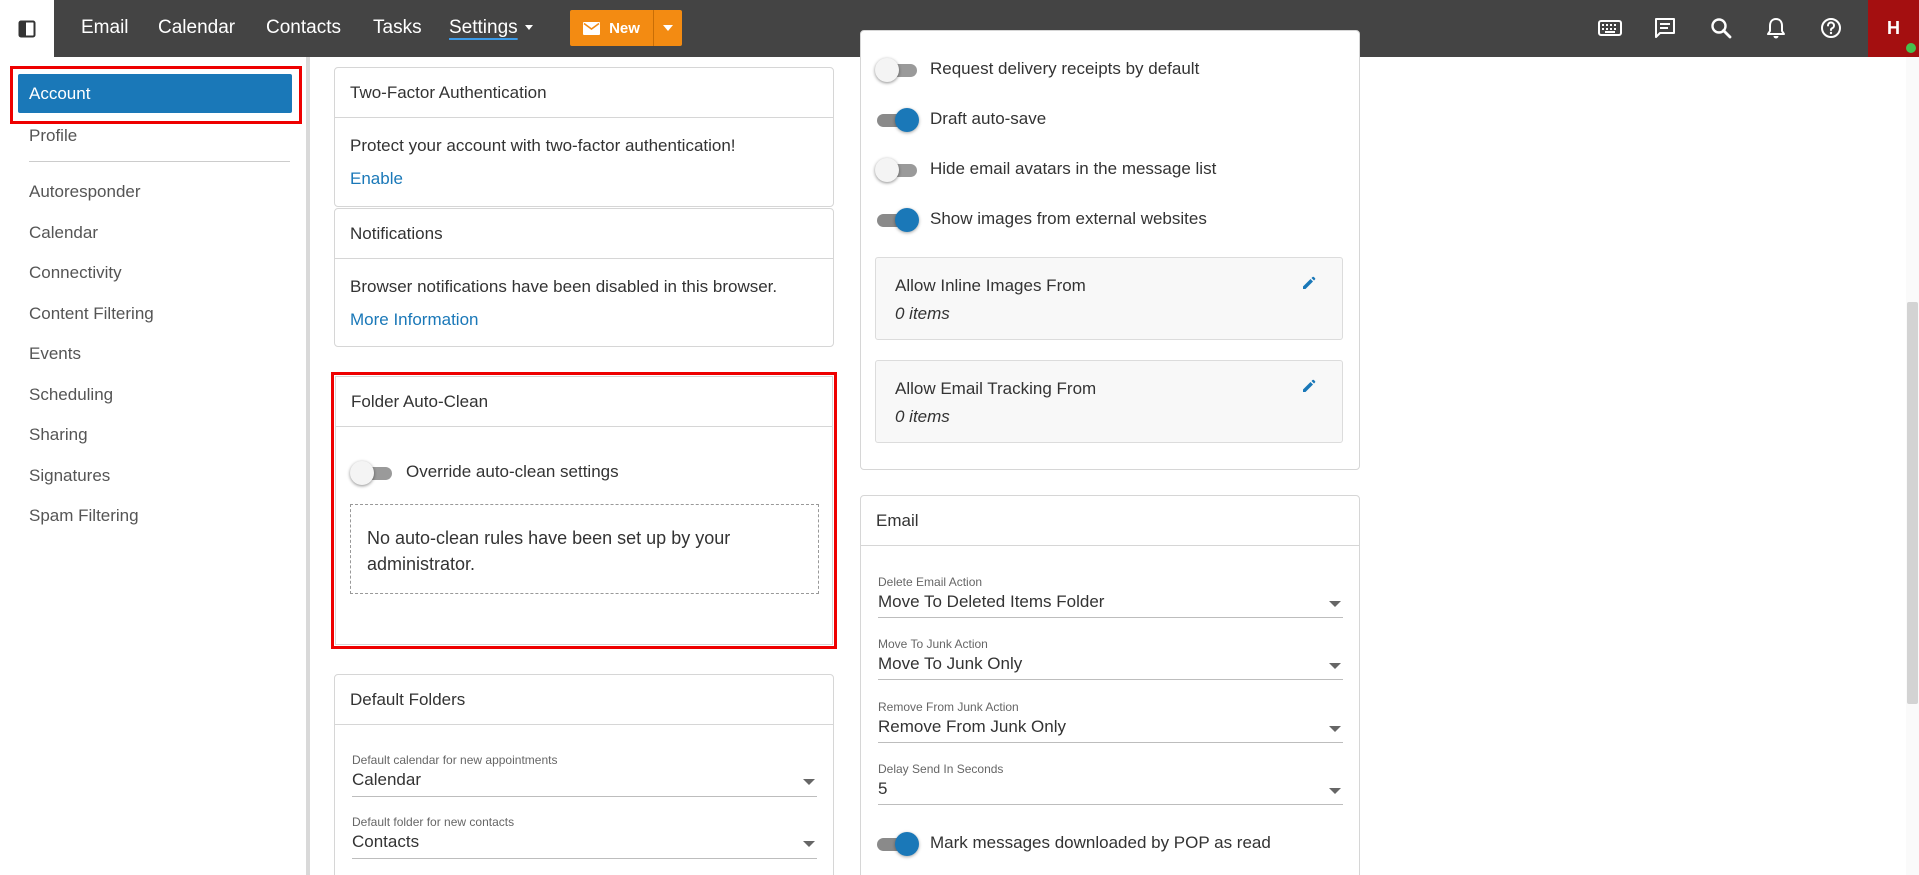  Describe the element at coordinates (414, 320) in the screenshot. I see `more-information-link: More Information` at that location.